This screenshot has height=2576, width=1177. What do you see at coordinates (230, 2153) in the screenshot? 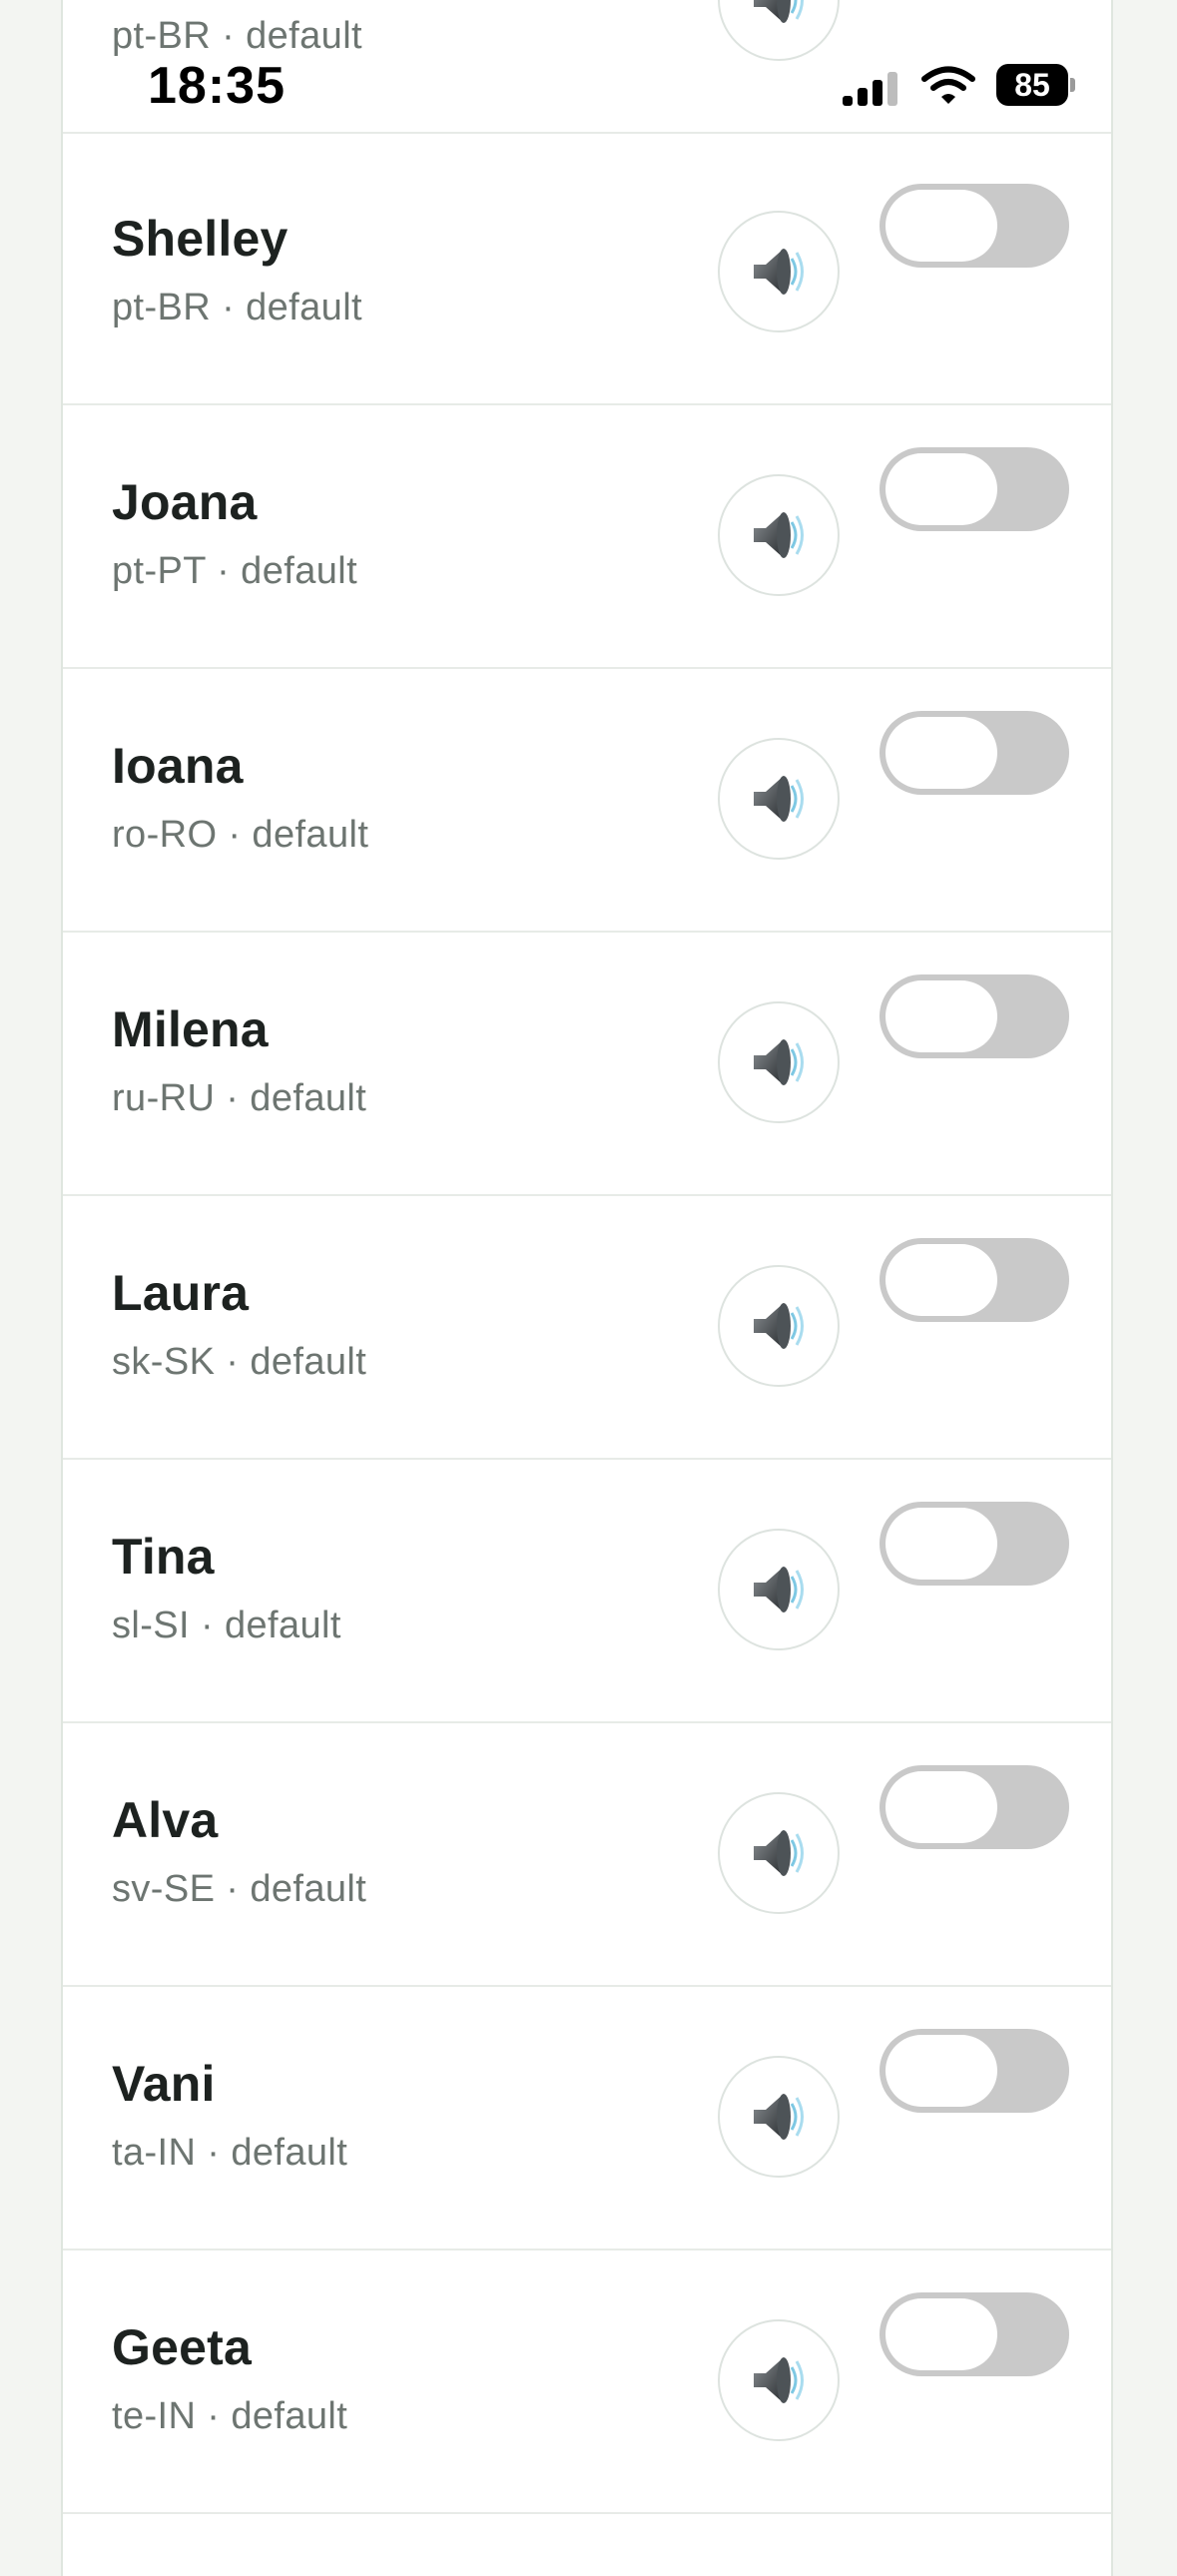
I see `voice-locale: ta-IN · default` at bounding box center [230, 2153].